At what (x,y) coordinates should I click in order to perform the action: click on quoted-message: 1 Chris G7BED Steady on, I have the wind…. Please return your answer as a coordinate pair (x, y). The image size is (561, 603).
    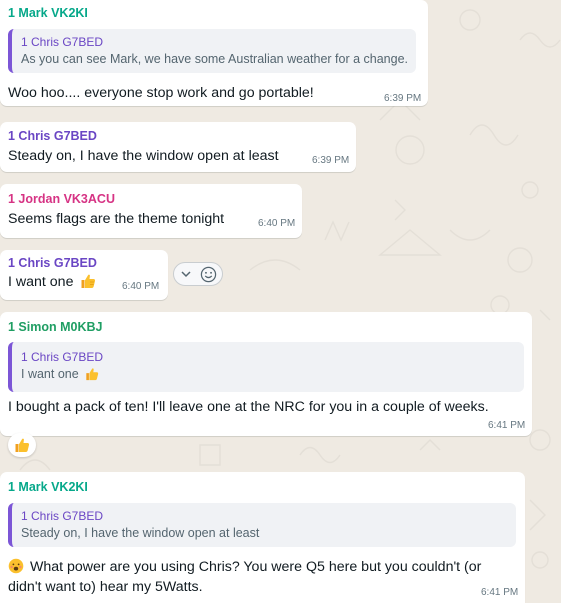
    Looking at the image, I should click on (262, 525).